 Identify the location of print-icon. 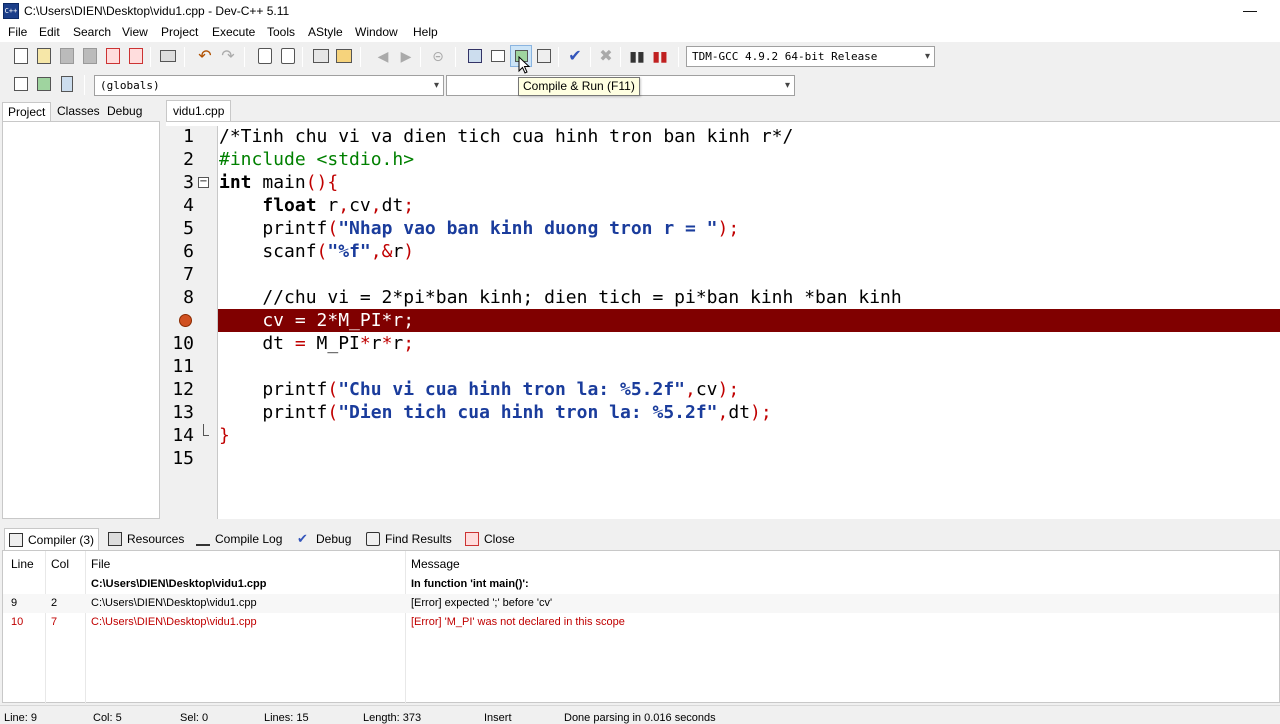
(168, 56).